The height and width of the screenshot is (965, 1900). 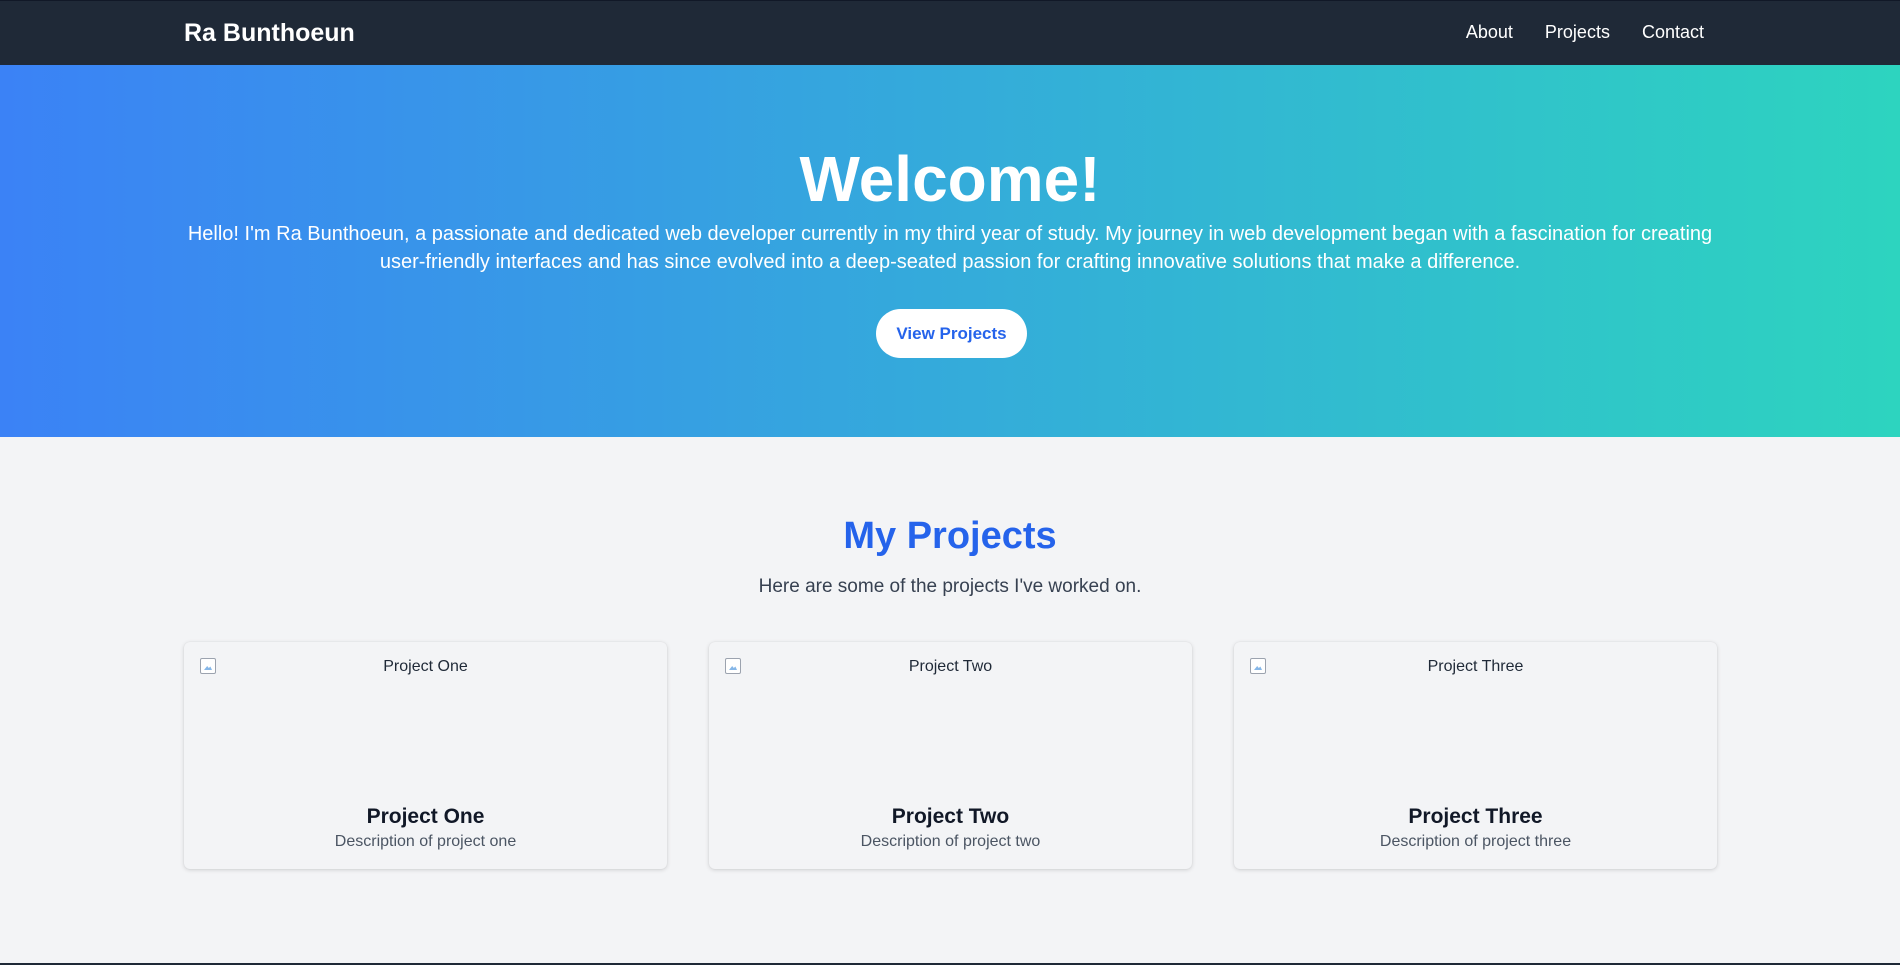 I want to click on project-title: Project Three, so click(x=1475, y=816).